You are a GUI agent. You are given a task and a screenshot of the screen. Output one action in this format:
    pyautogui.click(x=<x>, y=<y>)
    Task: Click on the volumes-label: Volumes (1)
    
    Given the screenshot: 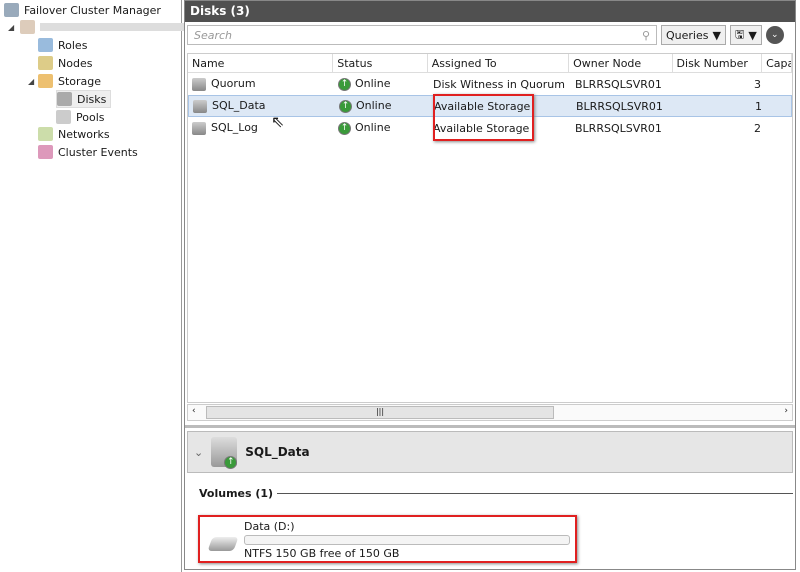 What is the action you would take?
    pyautogui.click(x=236, y=493)
    